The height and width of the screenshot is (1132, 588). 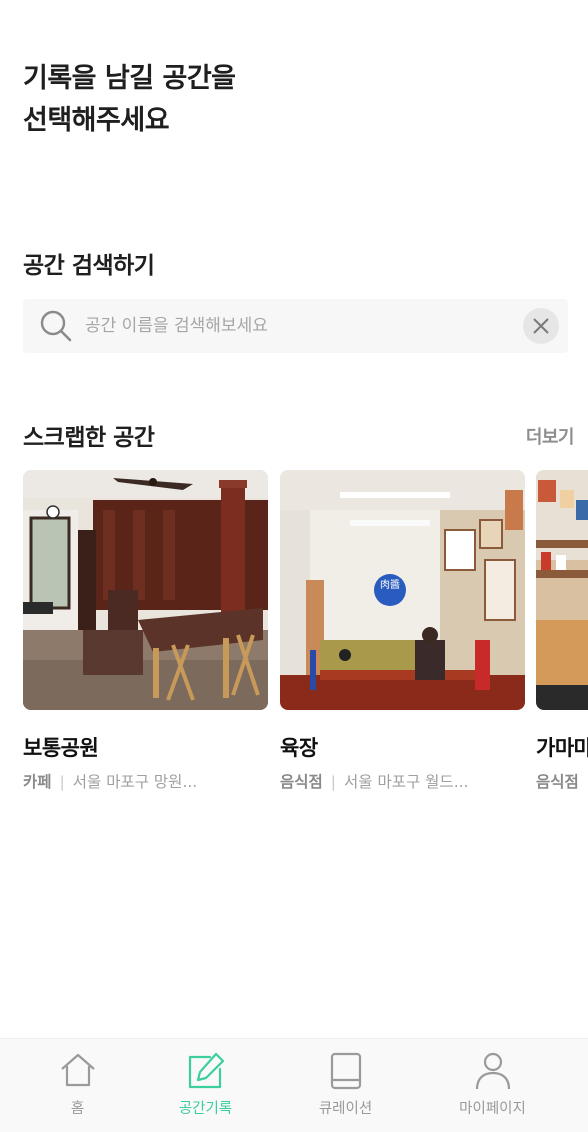 What do you see at coordinates (390, 584) in the screenshot?
I see `sign-text: 肉醬` at bounding box center [390, 584].